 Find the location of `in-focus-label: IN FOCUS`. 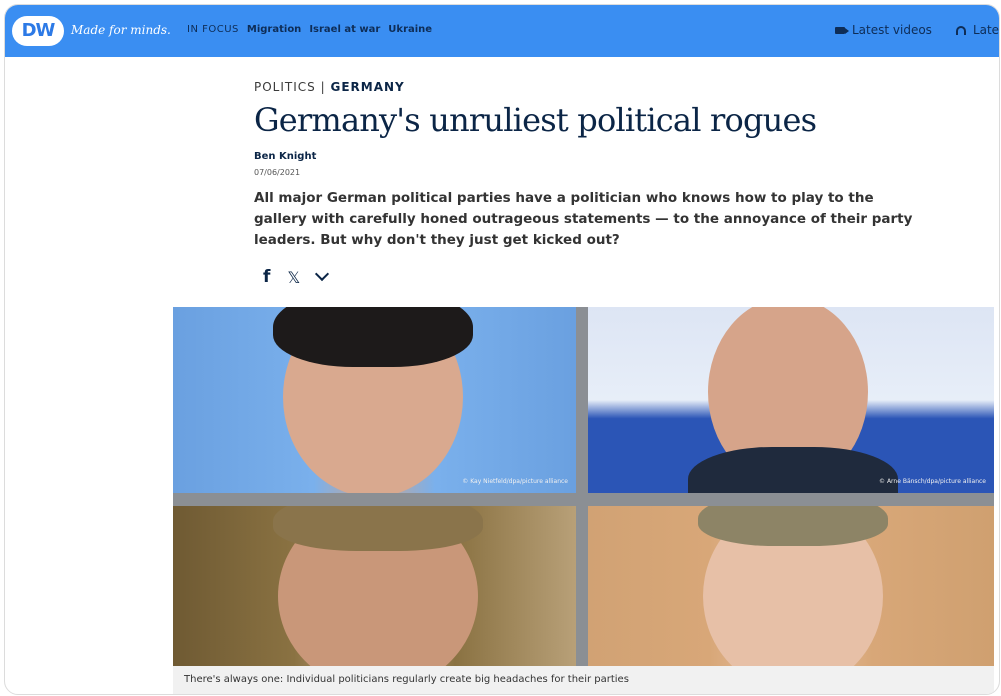

in-focus-label: IN FOCUS is located at coordinates (213, 29).